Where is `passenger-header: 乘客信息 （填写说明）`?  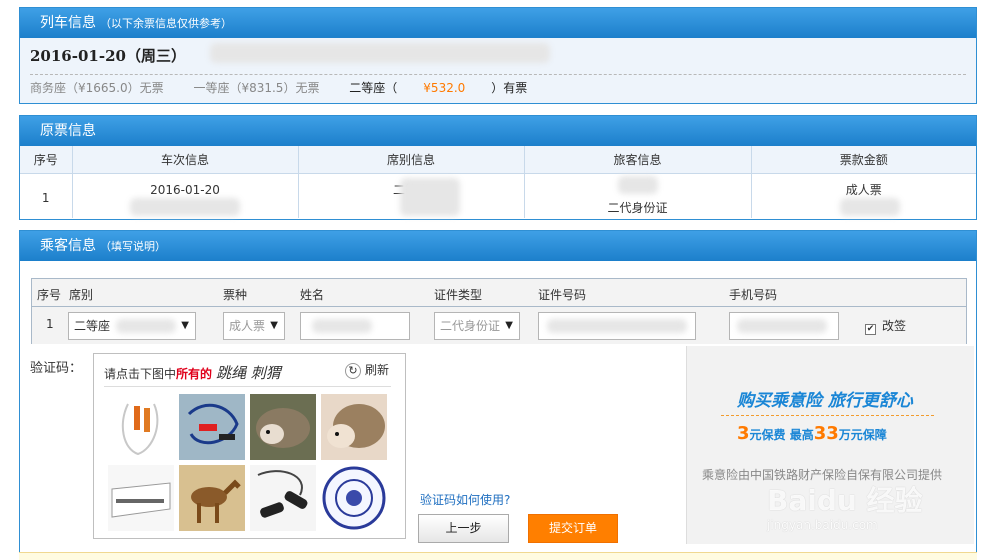 passenger-header: 乘客信息 （填写说明） is located at coordinates (498, 246).